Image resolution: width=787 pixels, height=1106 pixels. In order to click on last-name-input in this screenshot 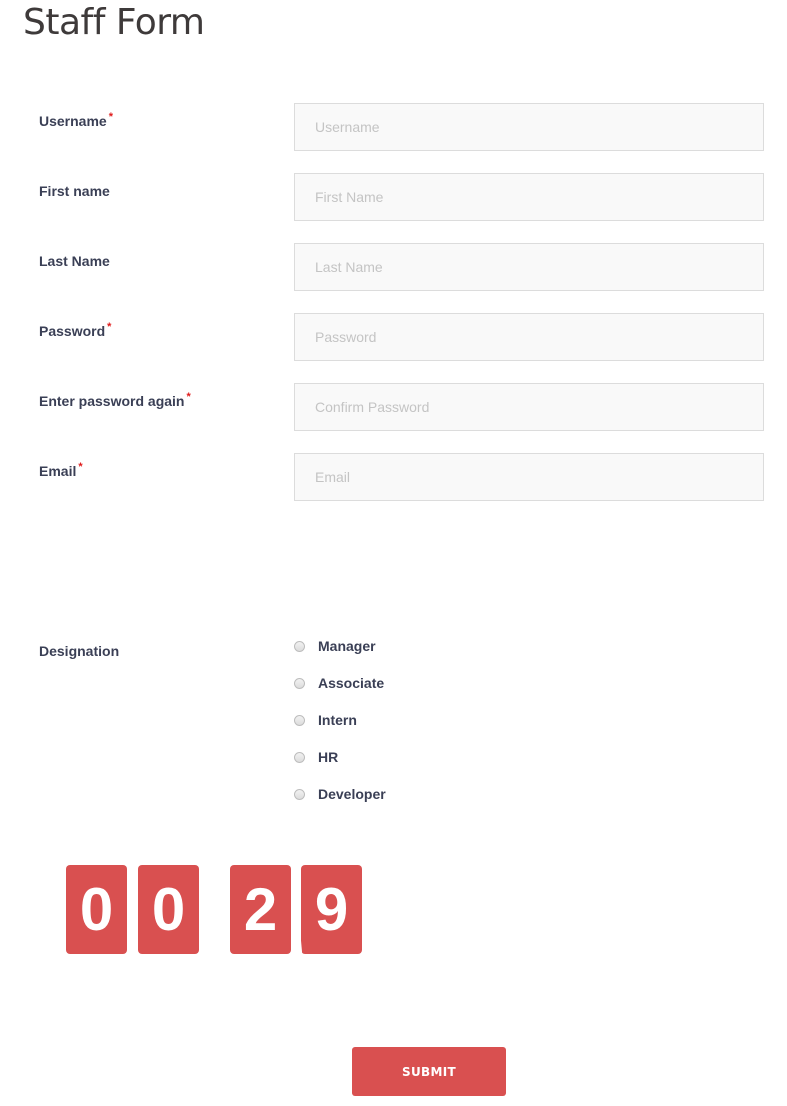, I will do `click(529, 267)`.